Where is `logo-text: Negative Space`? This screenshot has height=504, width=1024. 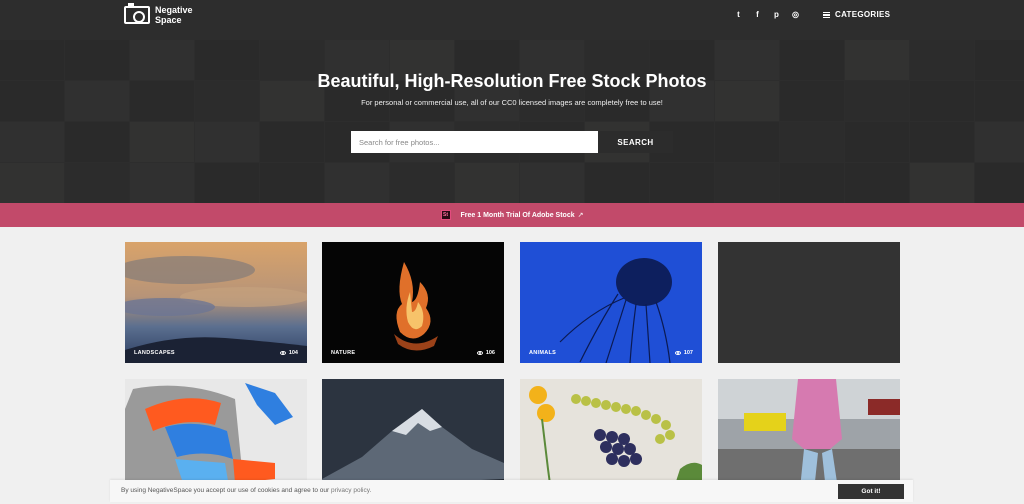 logo-text: Negative Space is located at coordinates (174, 15).